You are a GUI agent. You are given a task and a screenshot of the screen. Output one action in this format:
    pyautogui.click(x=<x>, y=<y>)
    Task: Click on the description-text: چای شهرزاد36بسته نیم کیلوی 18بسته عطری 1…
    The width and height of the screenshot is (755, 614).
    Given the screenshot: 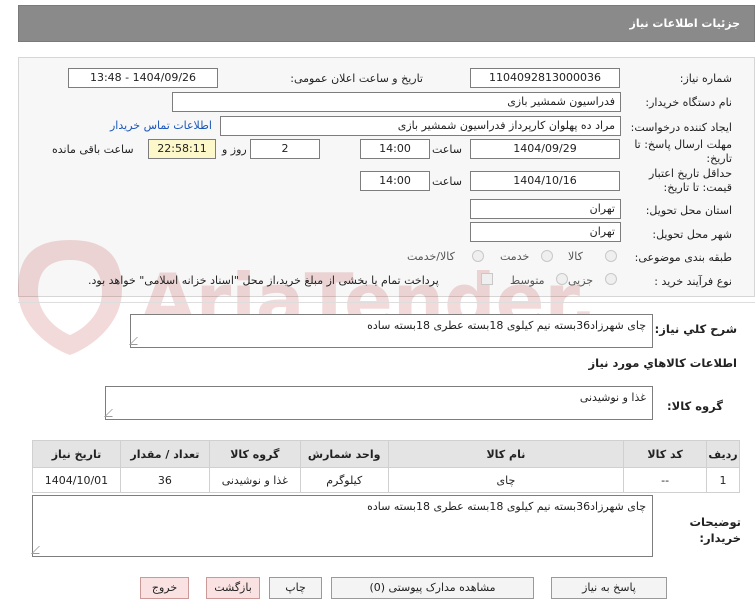 What is the action you would take?
    pyautogui.click(x=506, y=325)
    